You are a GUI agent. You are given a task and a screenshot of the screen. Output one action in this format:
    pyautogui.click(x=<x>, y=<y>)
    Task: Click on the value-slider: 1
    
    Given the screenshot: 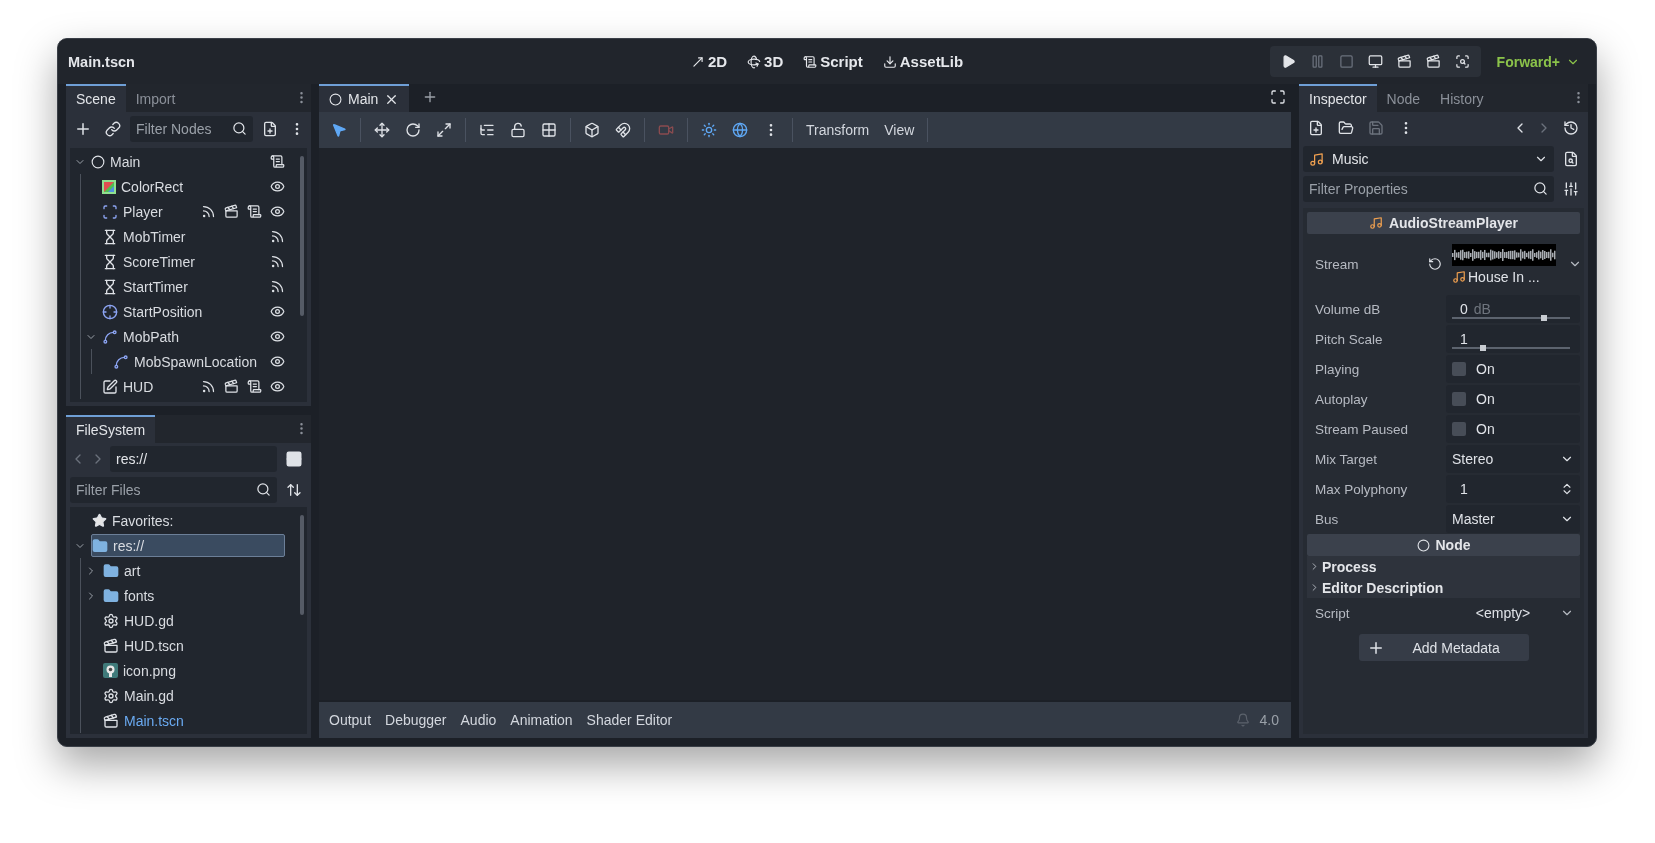 What is the action you would take?
    pyautogui.click(x=1513, y=339)
    